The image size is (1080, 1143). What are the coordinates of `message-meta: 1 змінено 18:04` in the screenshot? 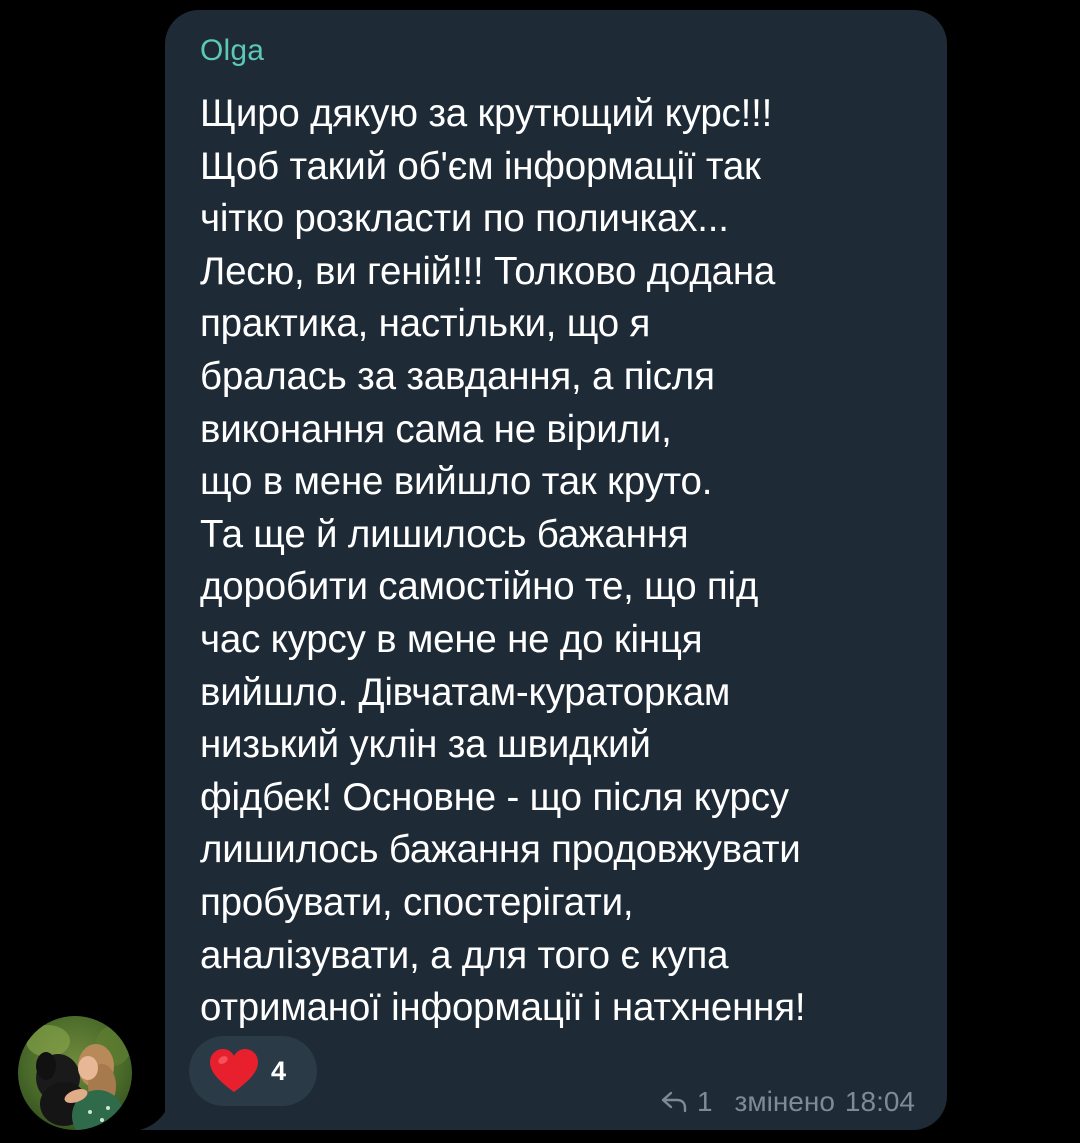 It's located at (788, 1102).